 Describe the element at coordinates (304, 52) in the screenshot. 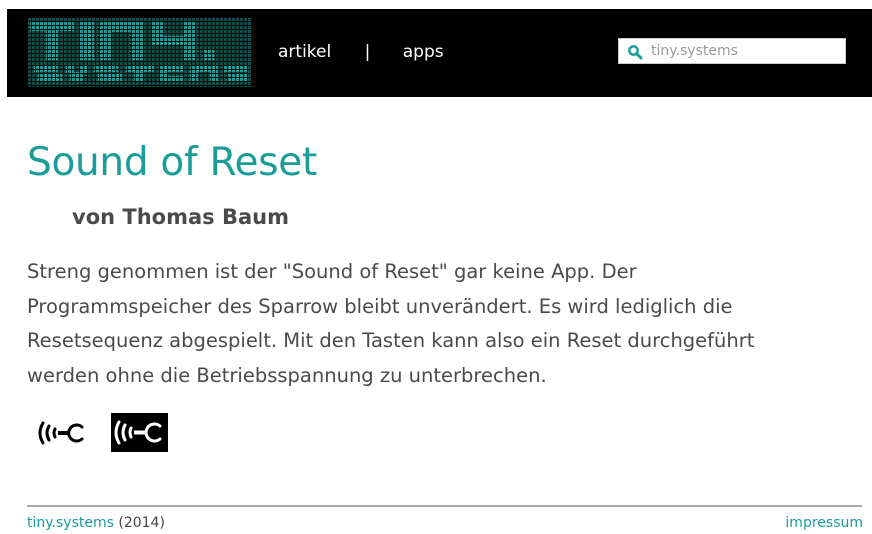

I see `nav-link-artikel: artikel` at that location.